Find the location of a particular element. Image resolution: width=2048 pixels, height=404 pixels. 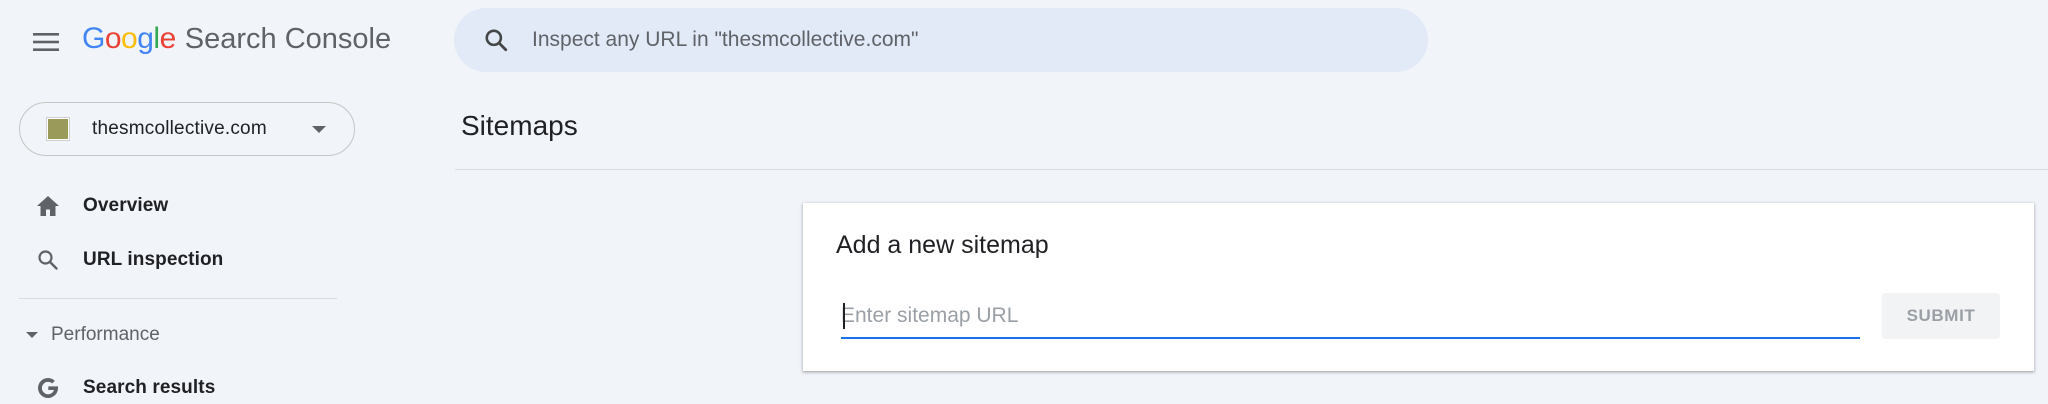

search-console-logo: Google Search Console is located at coordinates (236, 43).